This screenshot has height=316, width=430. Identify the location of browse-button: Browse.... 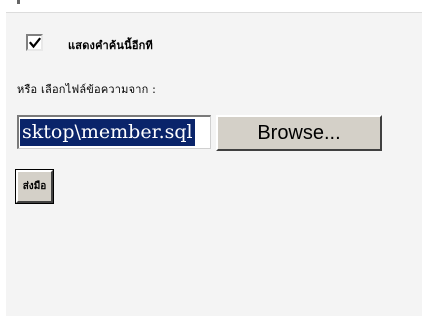
(299, 133).